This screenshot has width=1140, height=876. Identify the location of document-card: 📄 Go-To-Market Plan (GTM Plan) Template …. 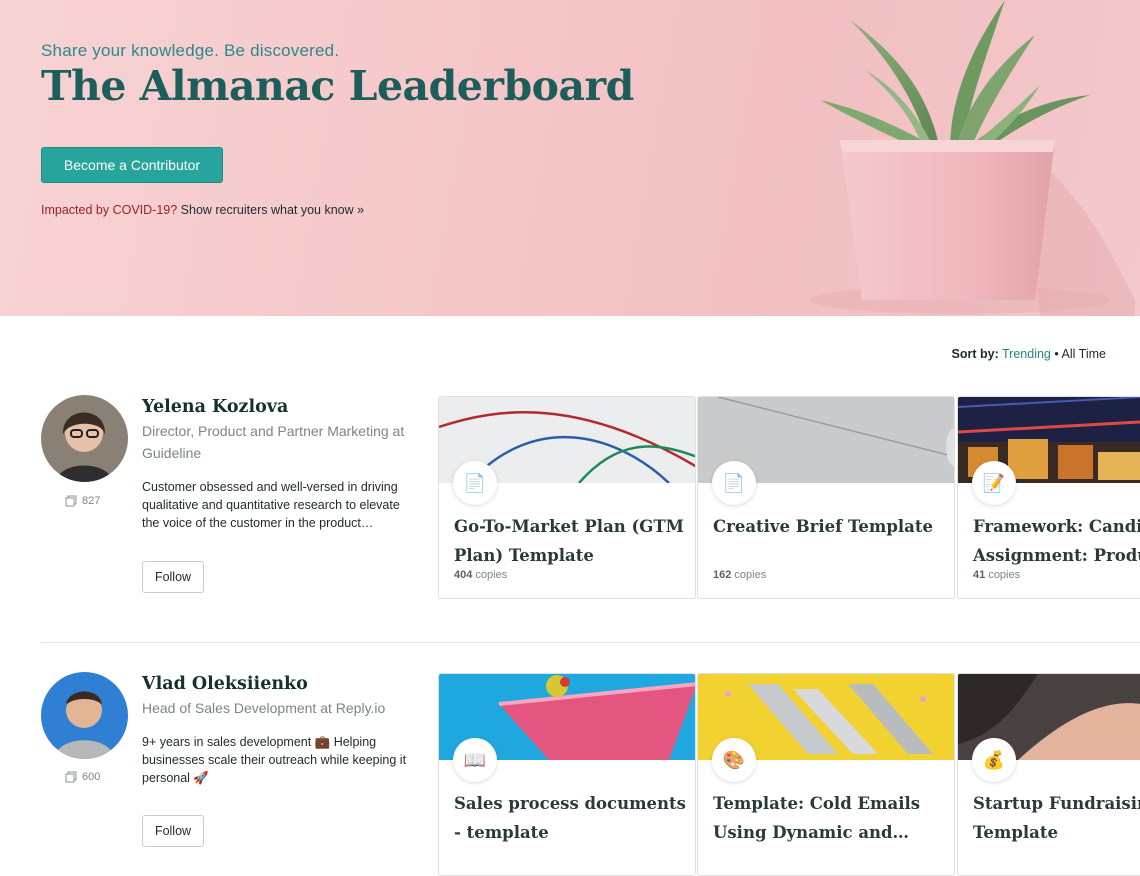
(567, 497).